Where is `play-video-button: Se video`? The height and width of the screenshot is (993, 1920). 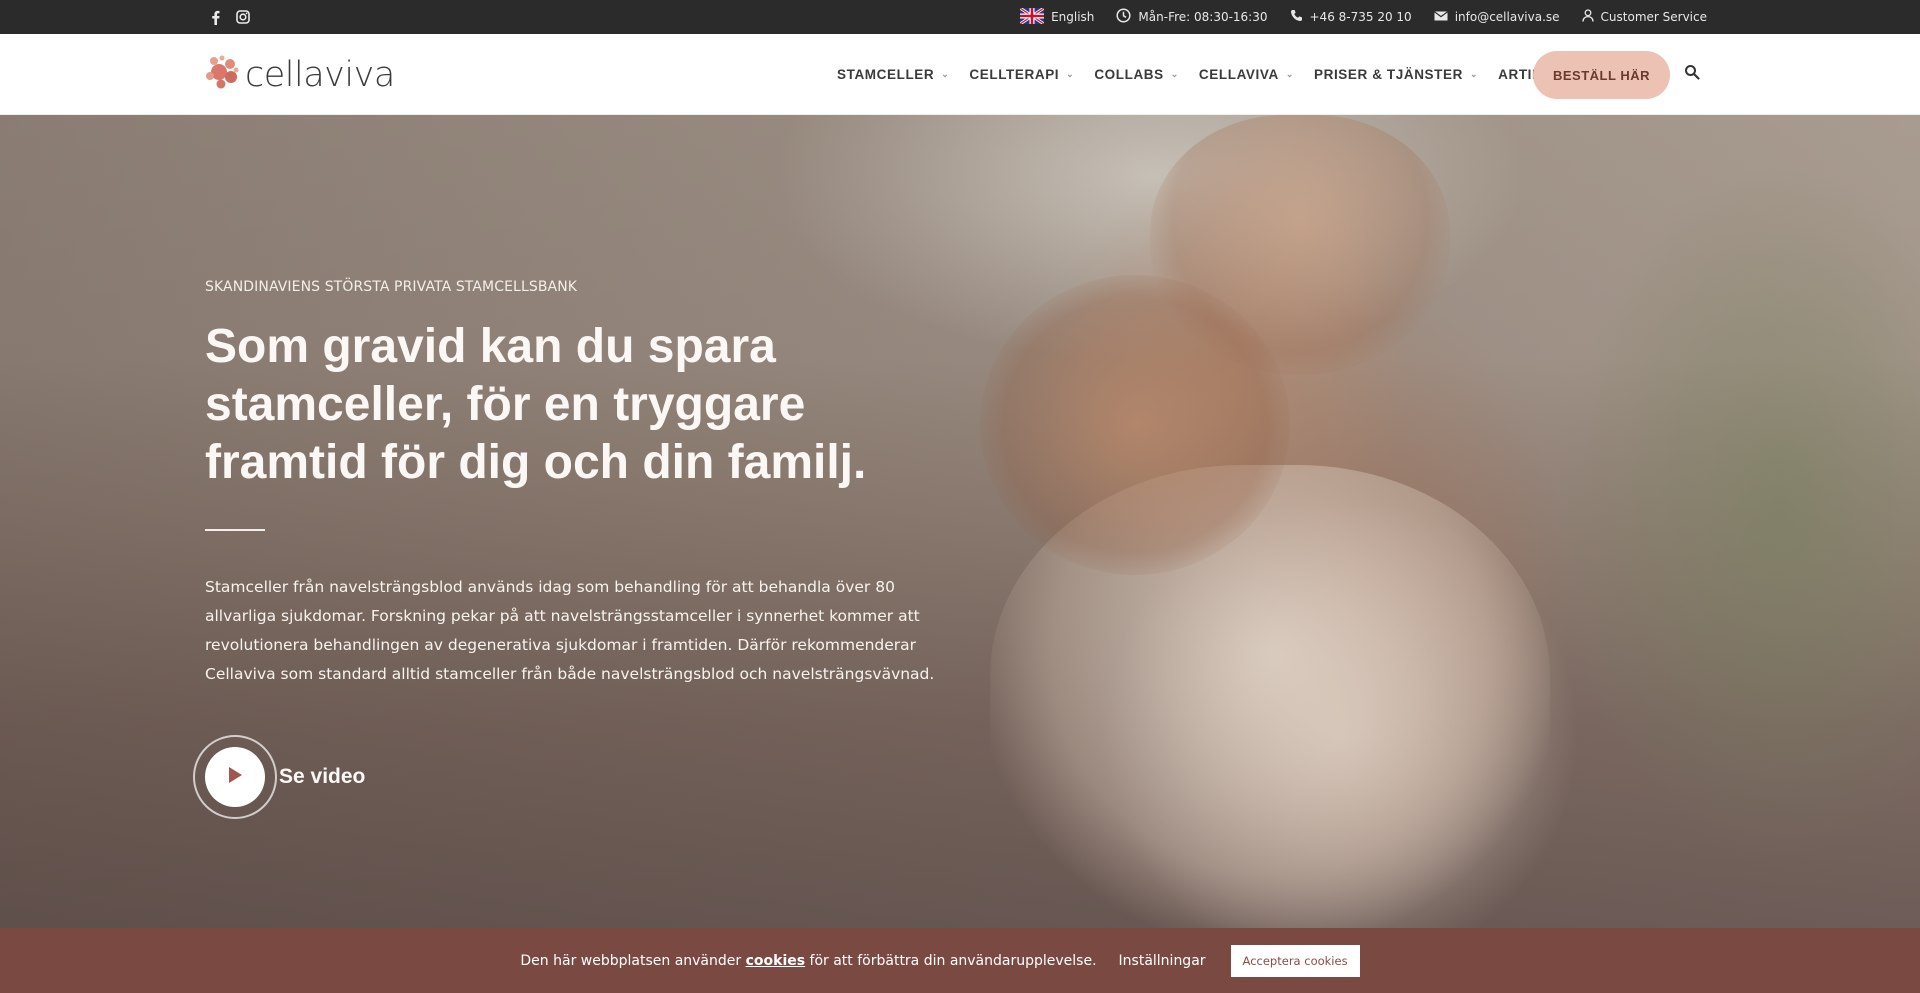
play-video-button: Se video is located at coordinates (279, 777).